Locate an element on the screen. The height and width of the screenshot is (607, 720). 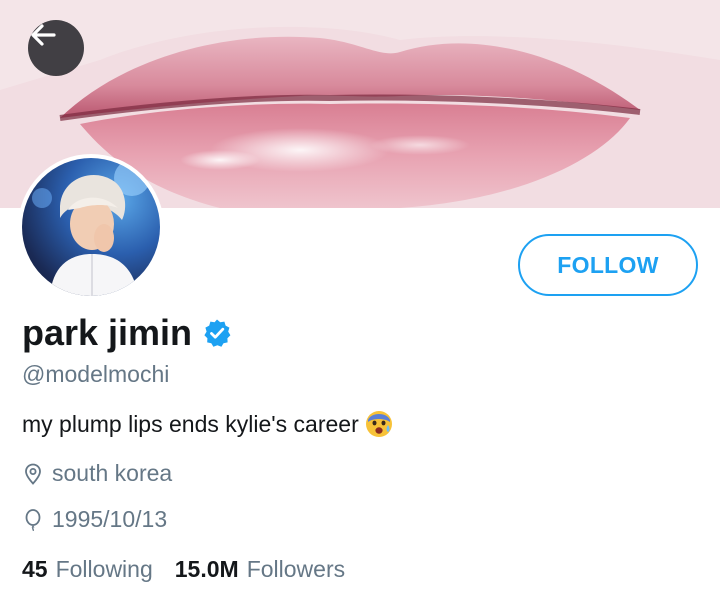
birthday-text: 1995/10/13 is located at coordinates (110, 519).